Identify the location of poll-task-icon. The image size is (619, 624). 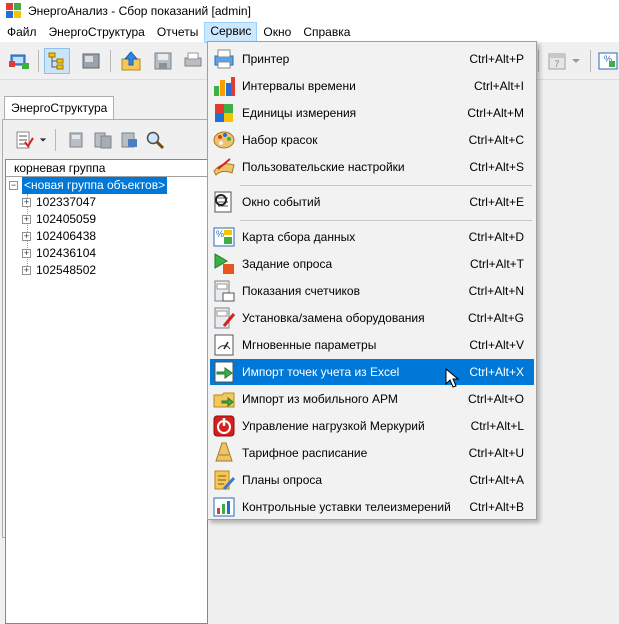
(224, 263).